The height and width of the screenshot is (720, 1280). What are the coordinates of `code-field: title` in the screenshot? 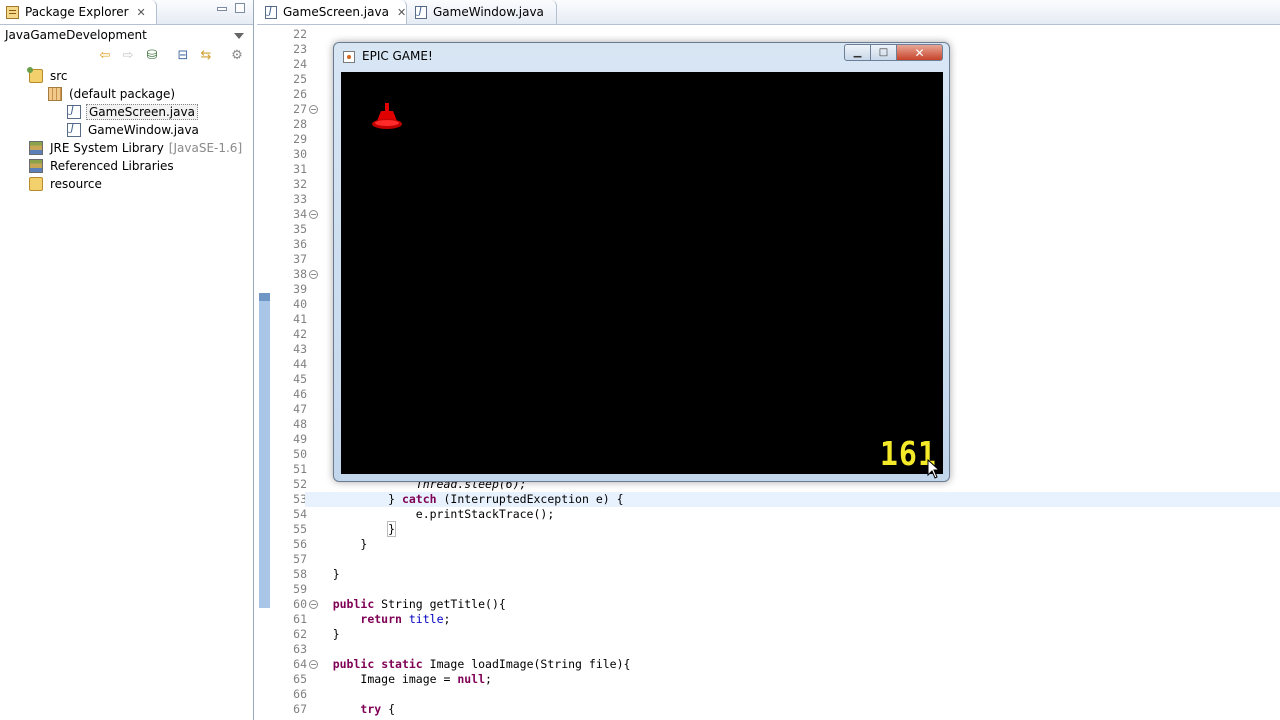 It's located at (426, 619).